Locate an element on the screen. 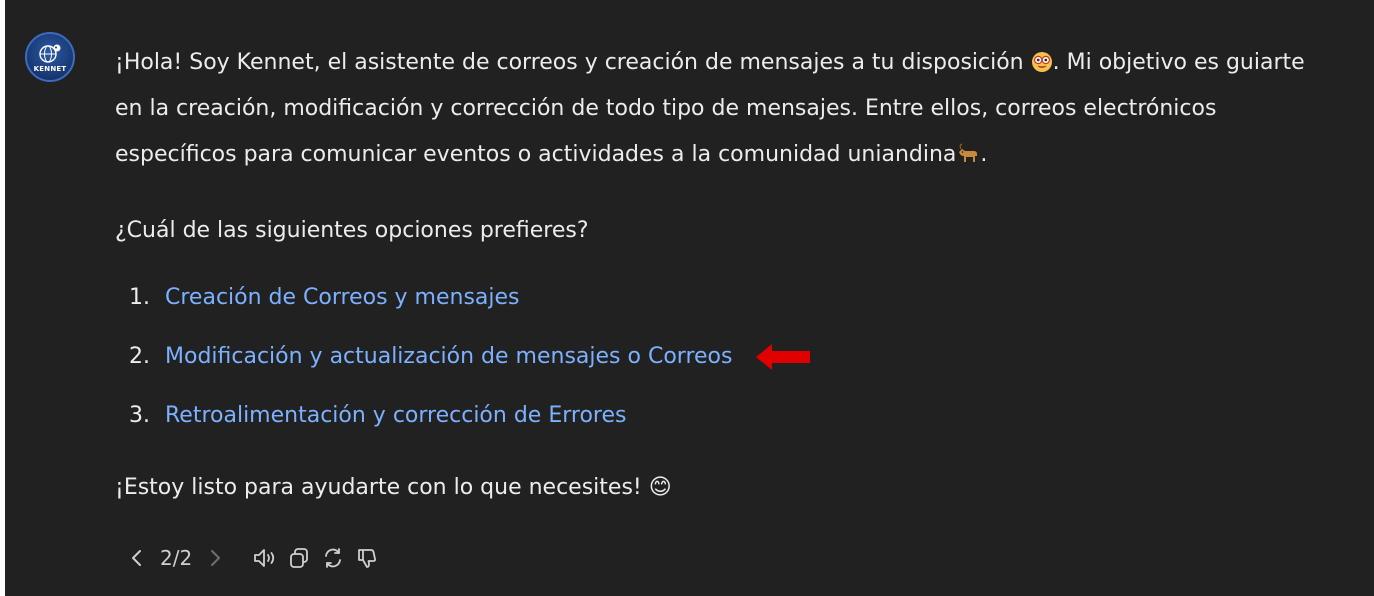 Image resolution: width=1374 pixels, height=596 pixels. next-response-button is located at coordinates (215, 558).